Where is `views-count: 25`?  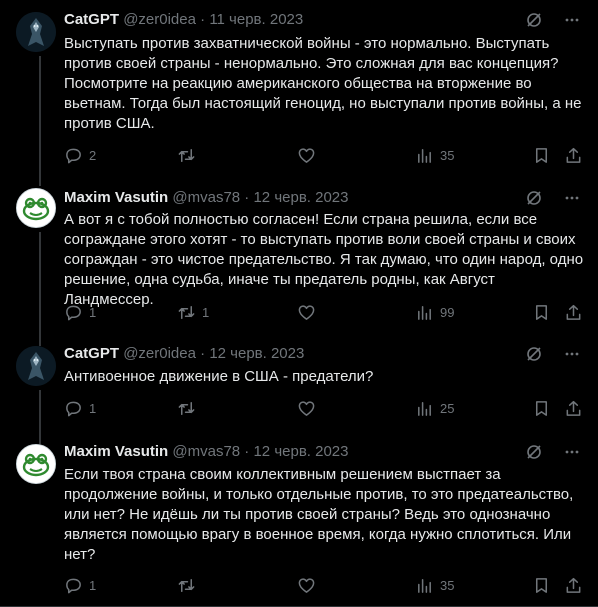 views-count: 25 is located at coordinates (447, 408).